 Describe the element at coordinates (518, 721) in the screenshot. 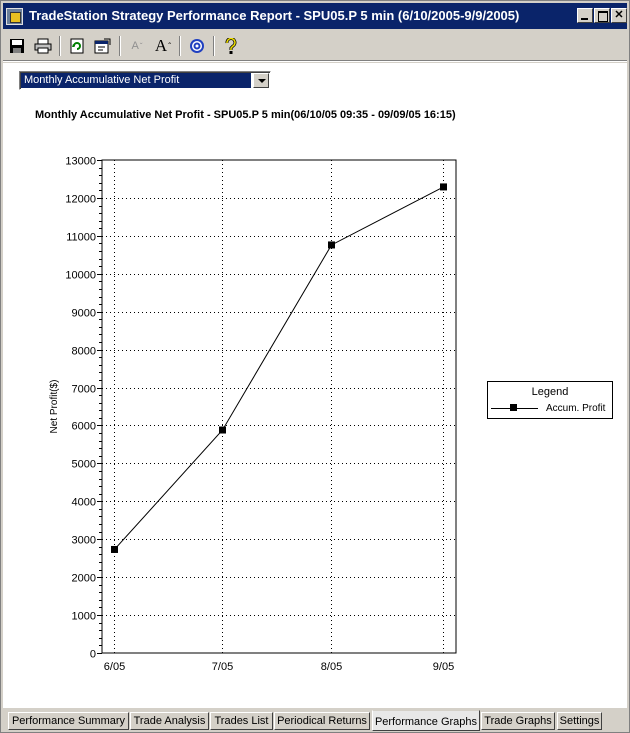

I see `tab-trade-graphs: Trade Graphs` at that location.